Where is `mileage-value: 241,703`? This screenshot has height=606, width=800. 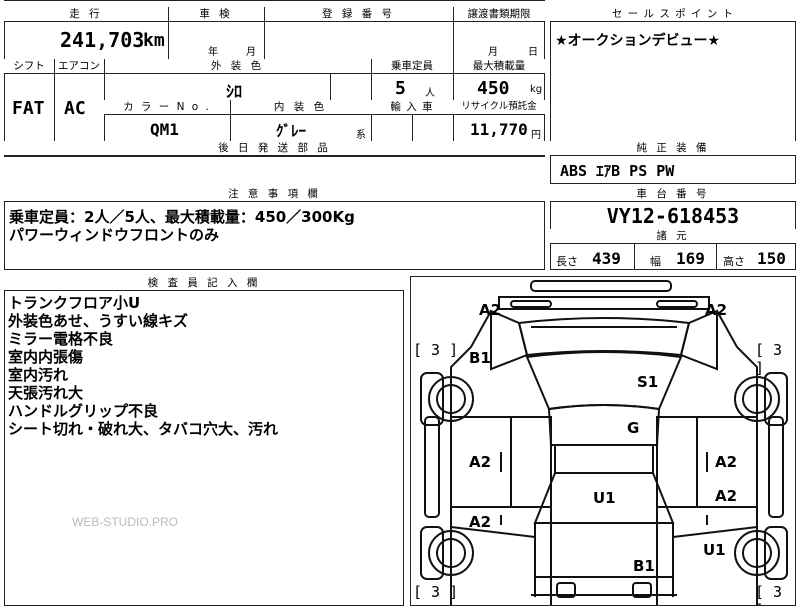
mileage-value: 241,703 is located at coordinates (102, 40).